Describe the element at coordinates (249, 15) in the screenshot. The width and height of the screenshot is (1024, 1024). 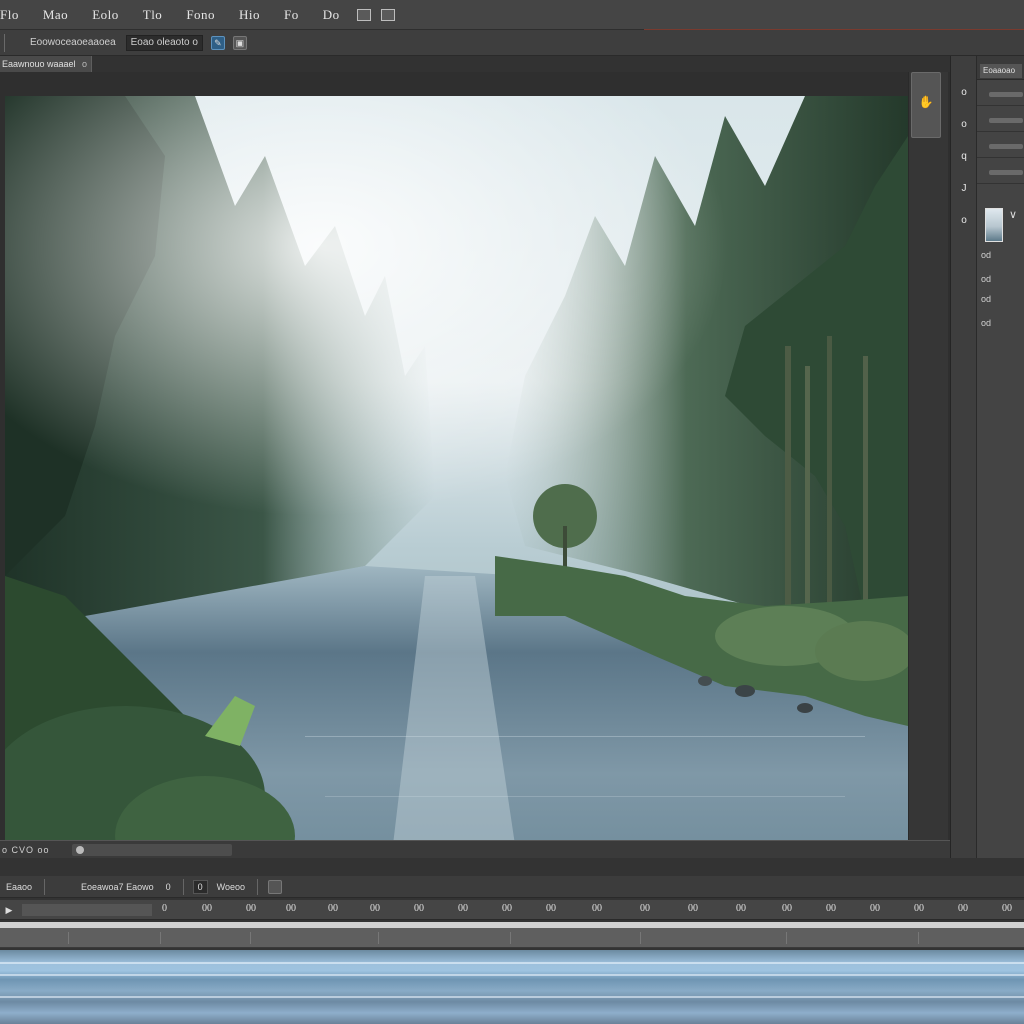
I see `menu-item-select: Hio` at that location.